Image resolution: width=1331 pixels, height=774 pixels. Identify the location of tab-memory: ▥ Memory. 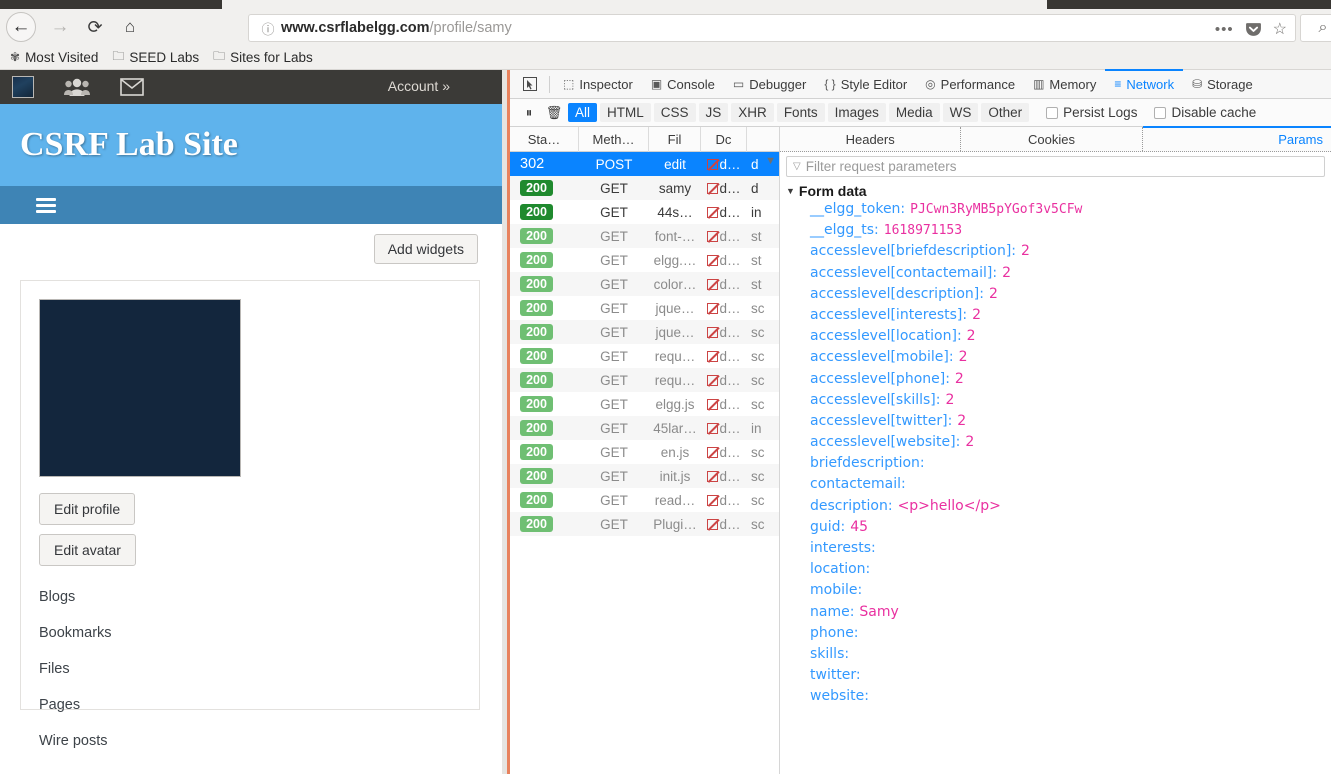
(1064, 84).